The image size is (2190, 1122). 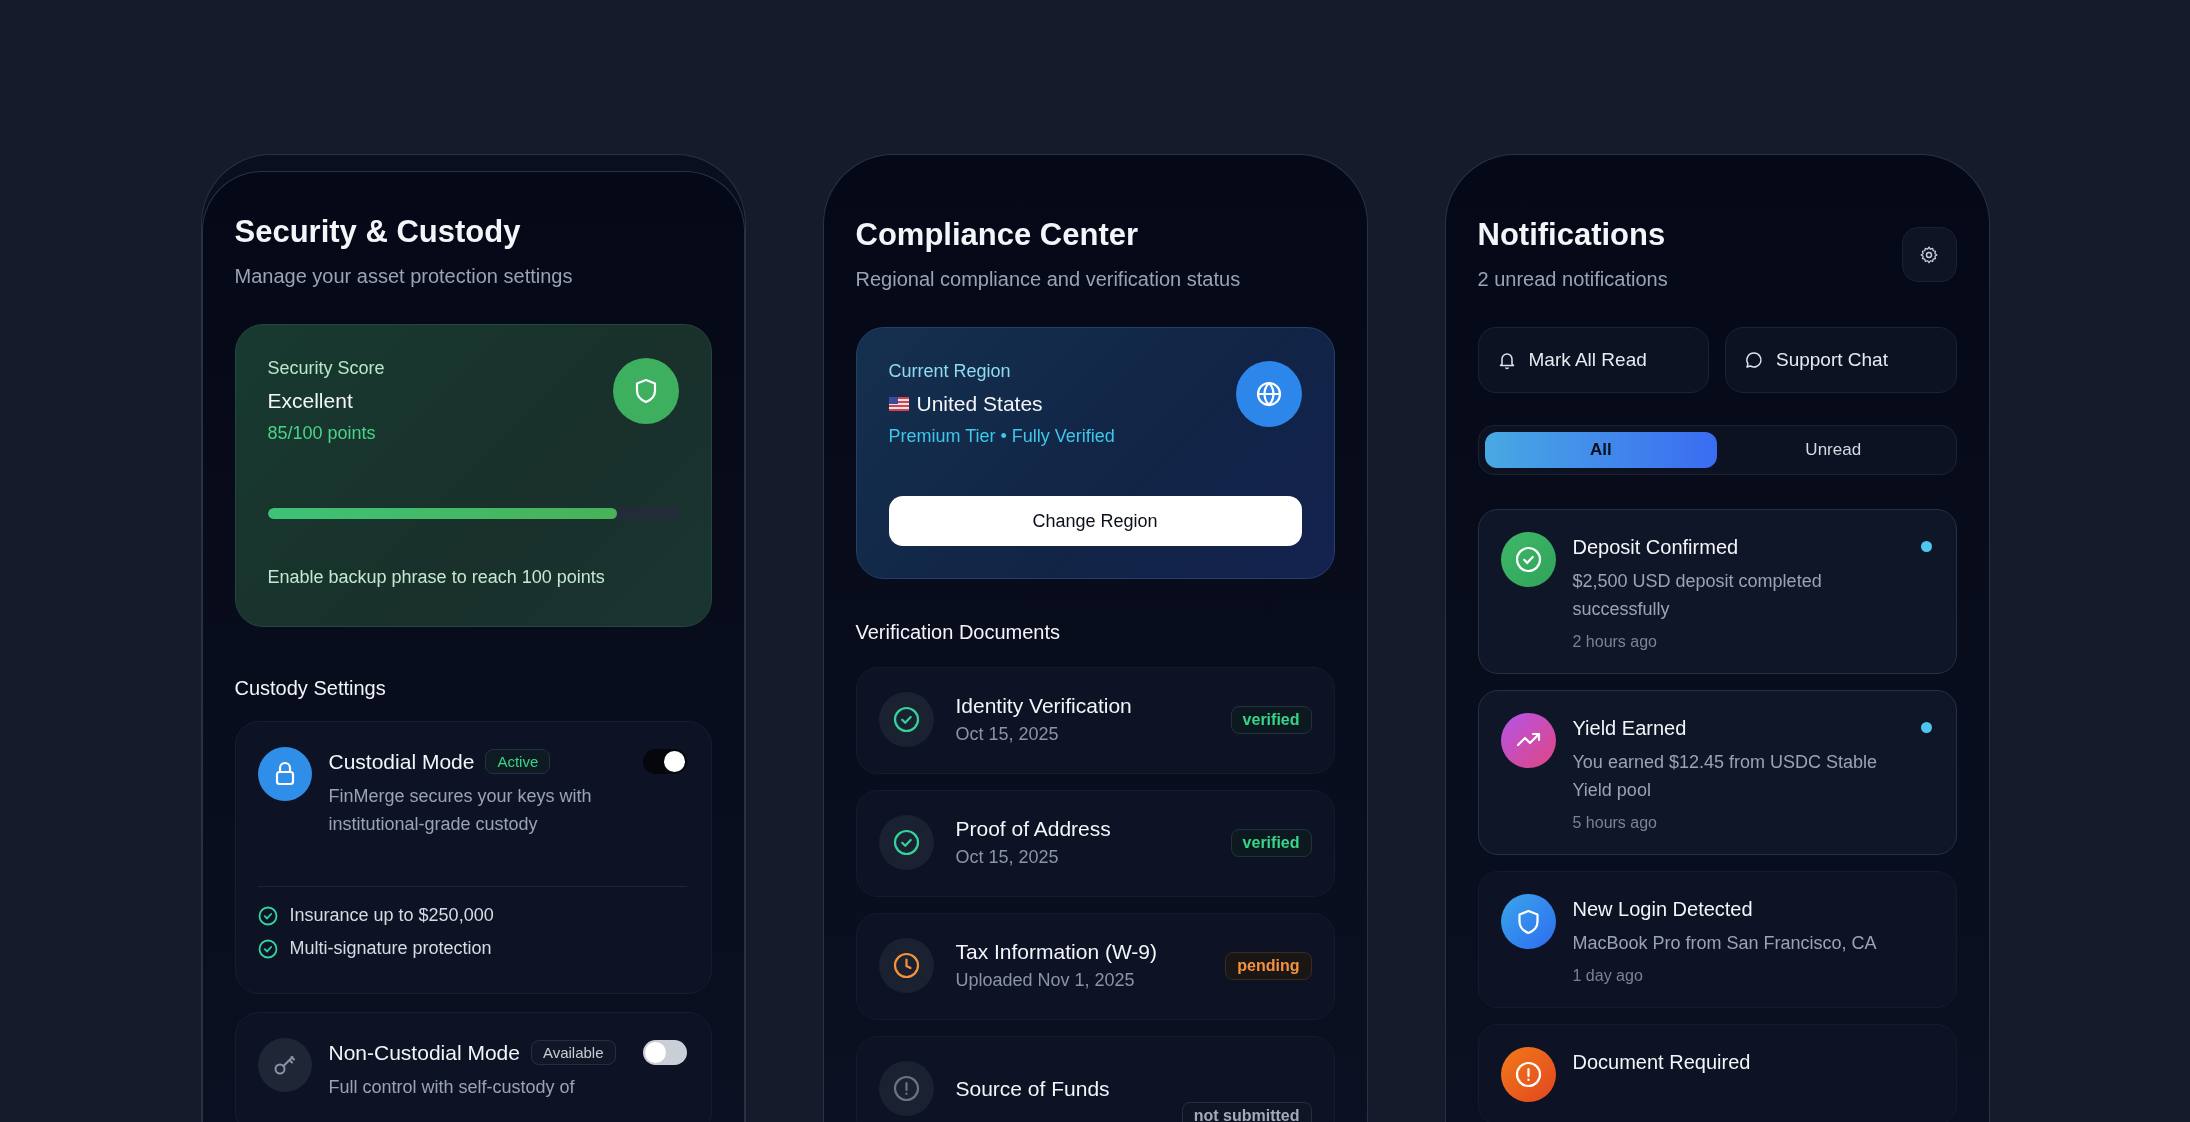 What do you see at coordinates (322, 433) in the screenshot?
I see `score-points: 85/100 points` at bounding box center [322, 433].